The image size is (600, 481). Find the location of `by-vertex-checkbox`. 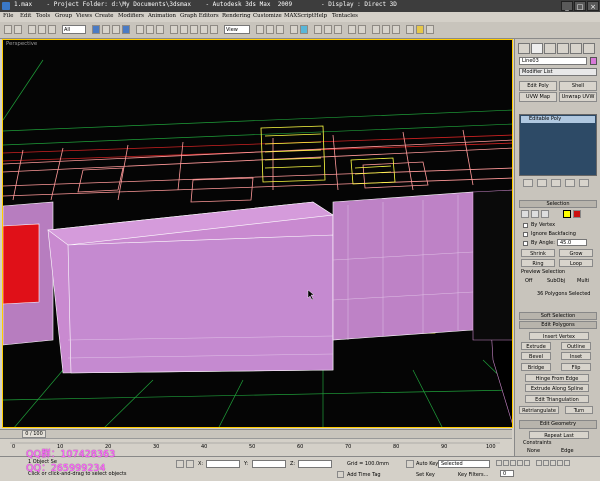

by-vertex-checkbox is located at coordinates (525, 225).